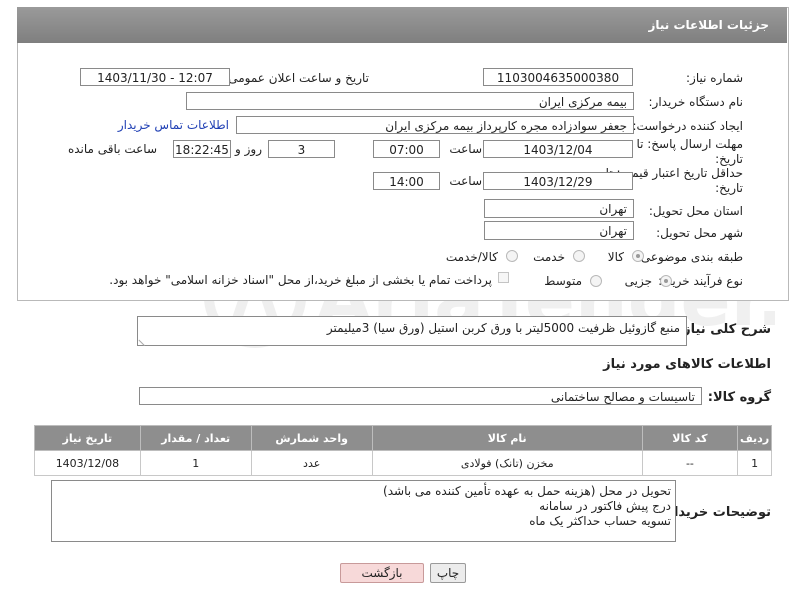 The height and width of the screenshot is (598, 789). What do you see at coordinates (503, 277) in the screenshot?
I see `payment-checkbox` at bounding box center [503, 277].